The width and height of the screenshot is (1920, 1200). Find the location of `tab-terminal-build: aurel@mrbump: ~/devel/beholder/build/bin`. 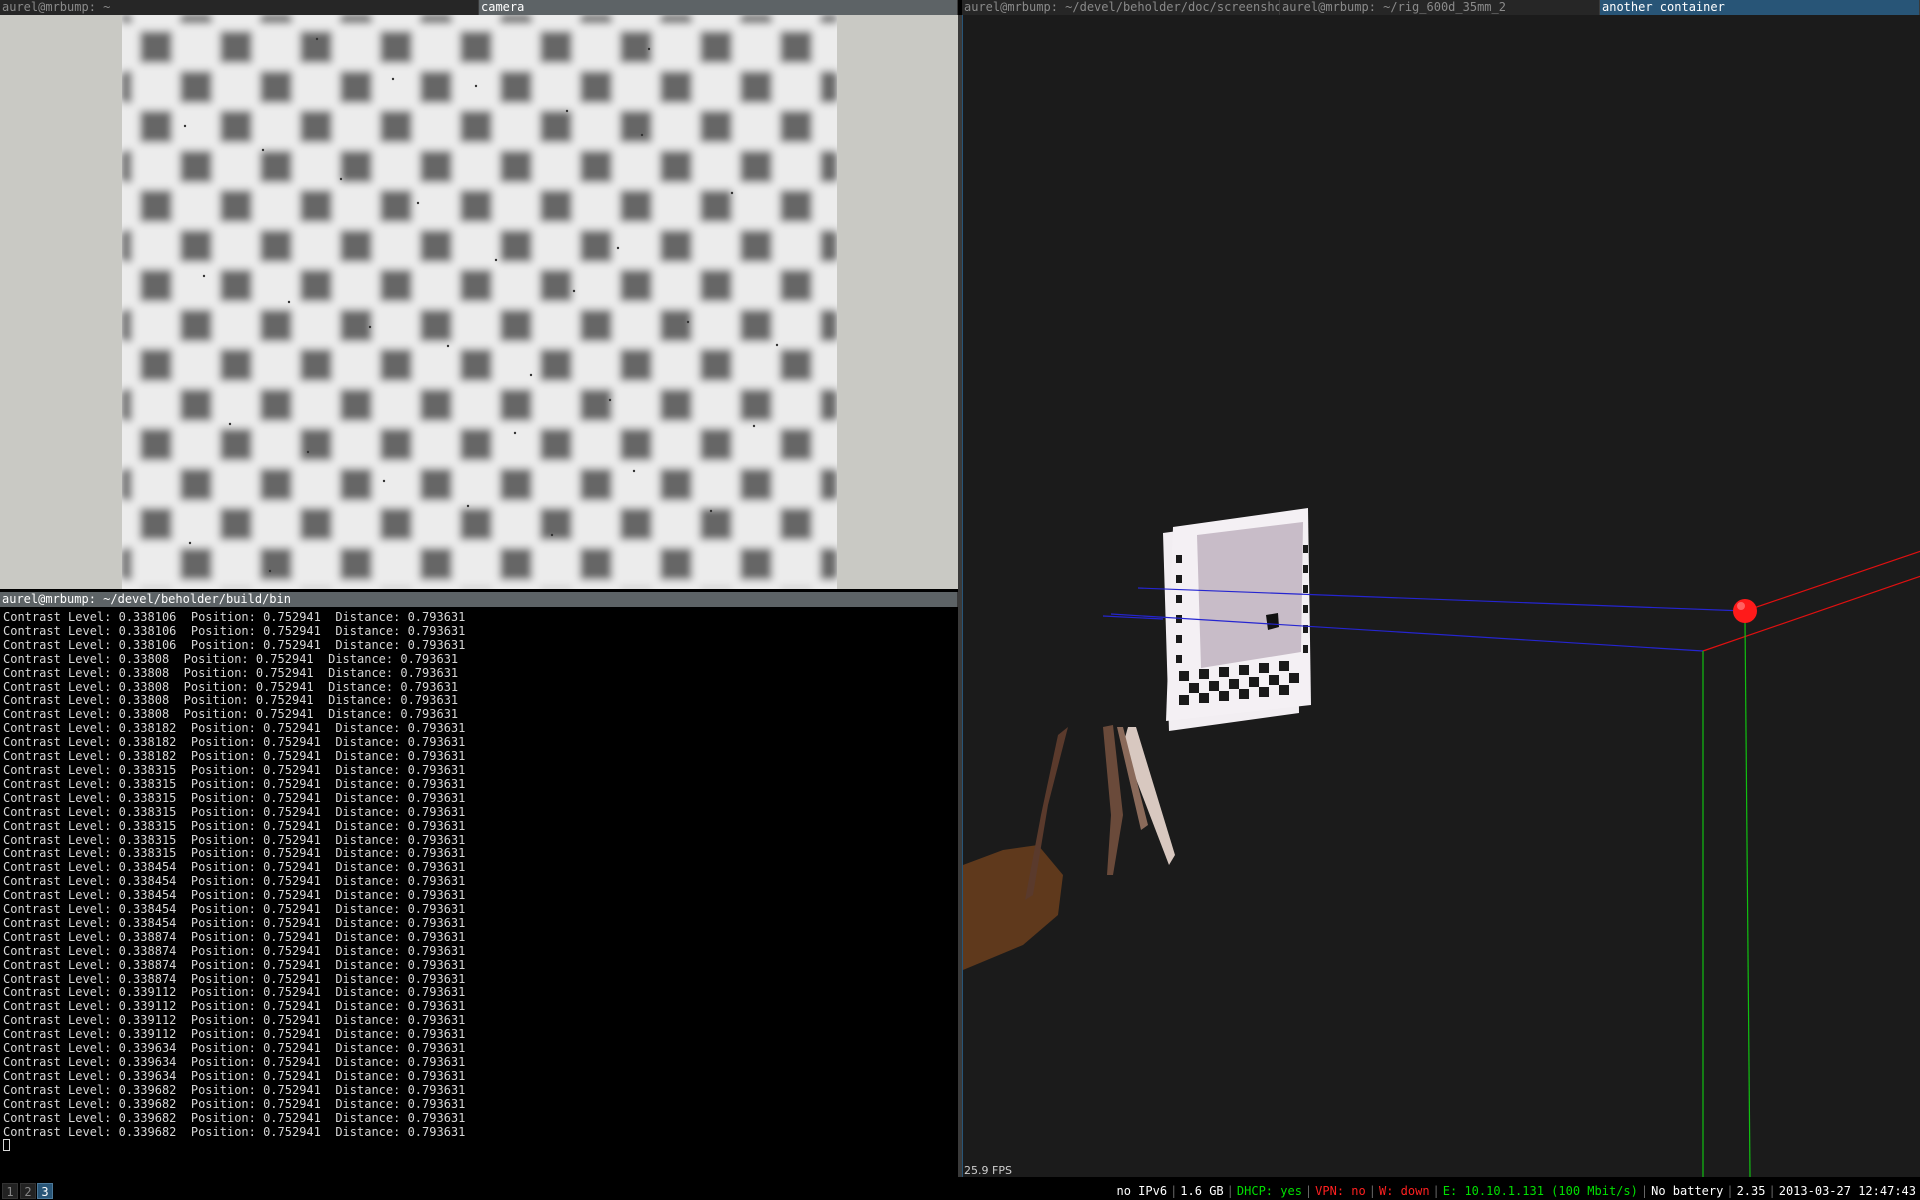

tab-terminal-build: aurel@mrbump: ~/devel/beholder/build/bin is located at coordinates (479, 599).